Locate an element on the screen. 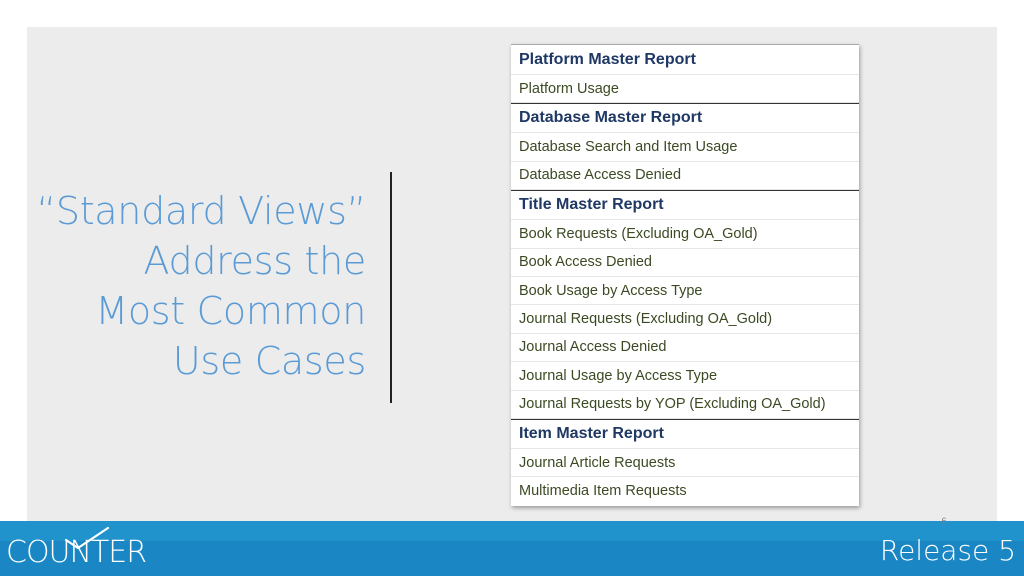 The width and height of the screenshot is (1024, 576). counter-logo: COUNTER is located at coordinates (76, 548).